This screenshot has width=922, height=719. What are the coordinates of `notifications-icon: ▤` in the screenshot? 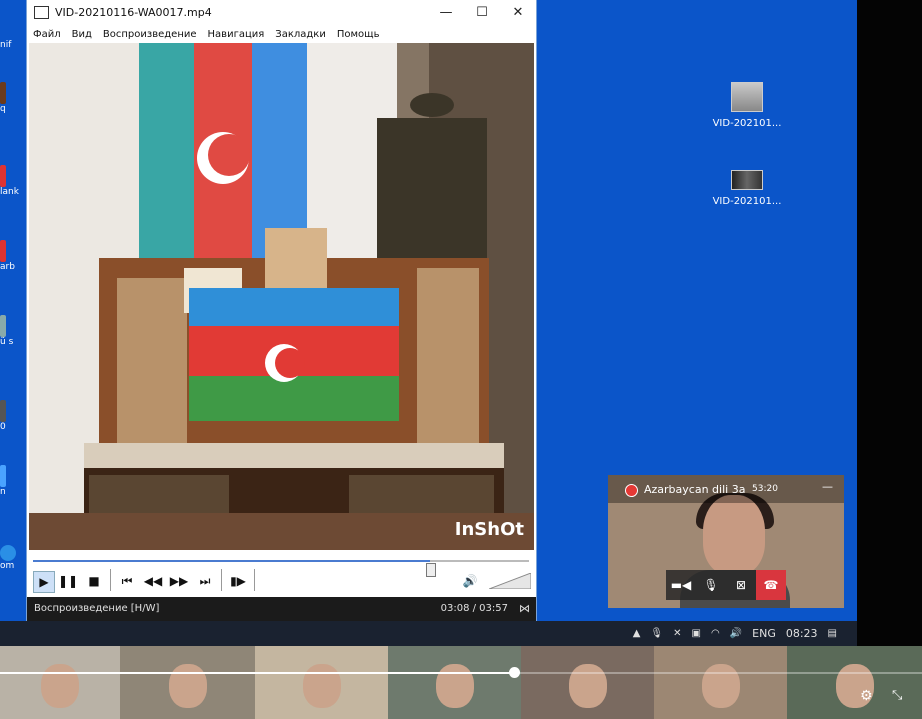 It's located at (832, 633).